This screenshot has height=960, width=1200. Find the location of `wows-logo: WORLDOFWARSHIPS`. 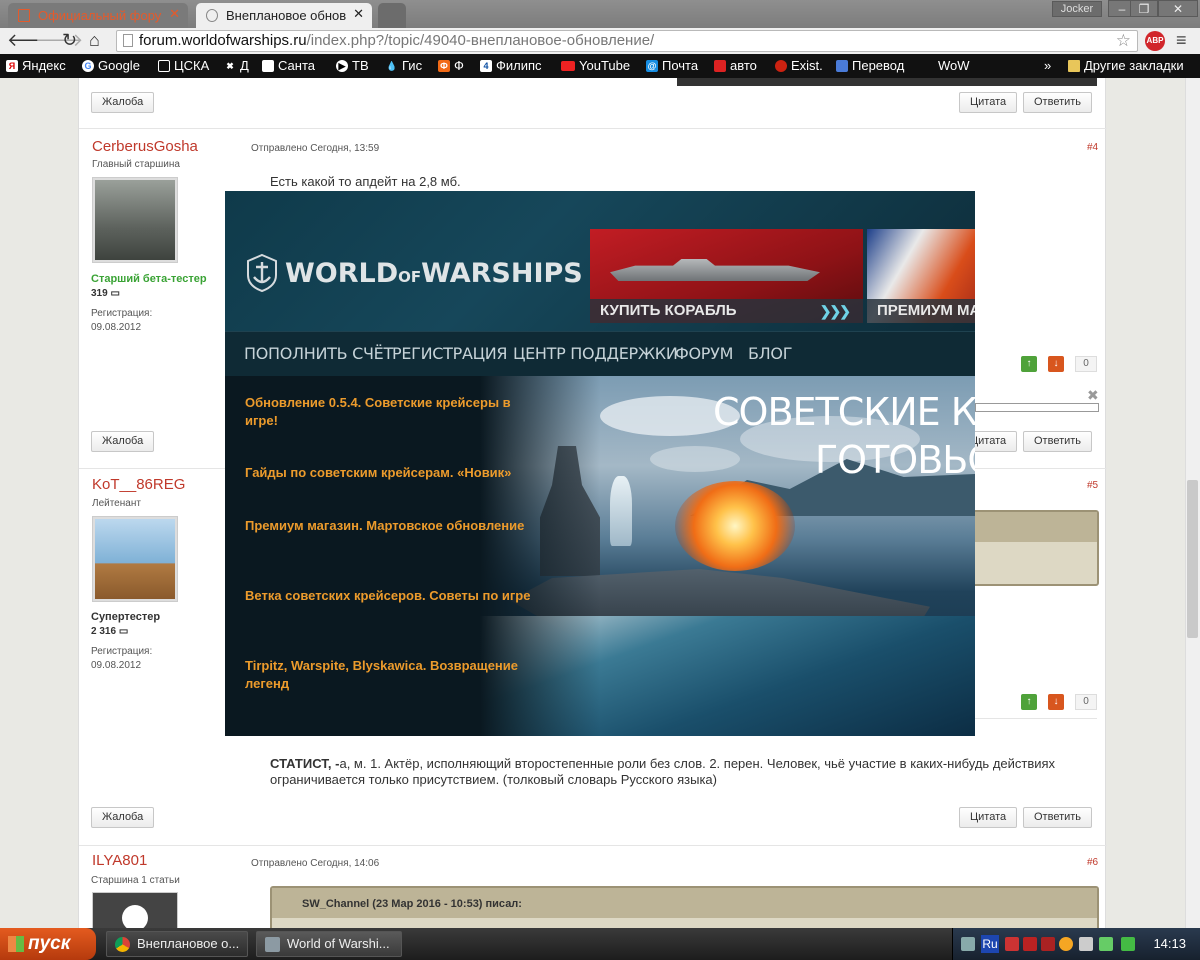

wows-logo: WORLDOFWARSHIPS is located at coordinates (414, 273).